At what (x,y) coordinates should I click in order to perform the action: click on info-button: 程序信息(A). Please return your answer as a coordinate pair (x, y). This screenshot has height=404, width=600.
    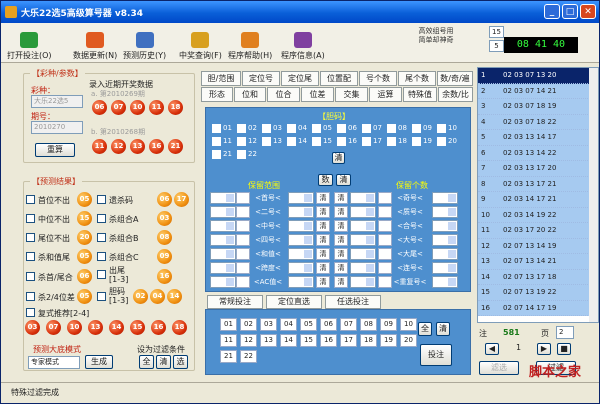
    Looking at the image, I should click on (303, 43).